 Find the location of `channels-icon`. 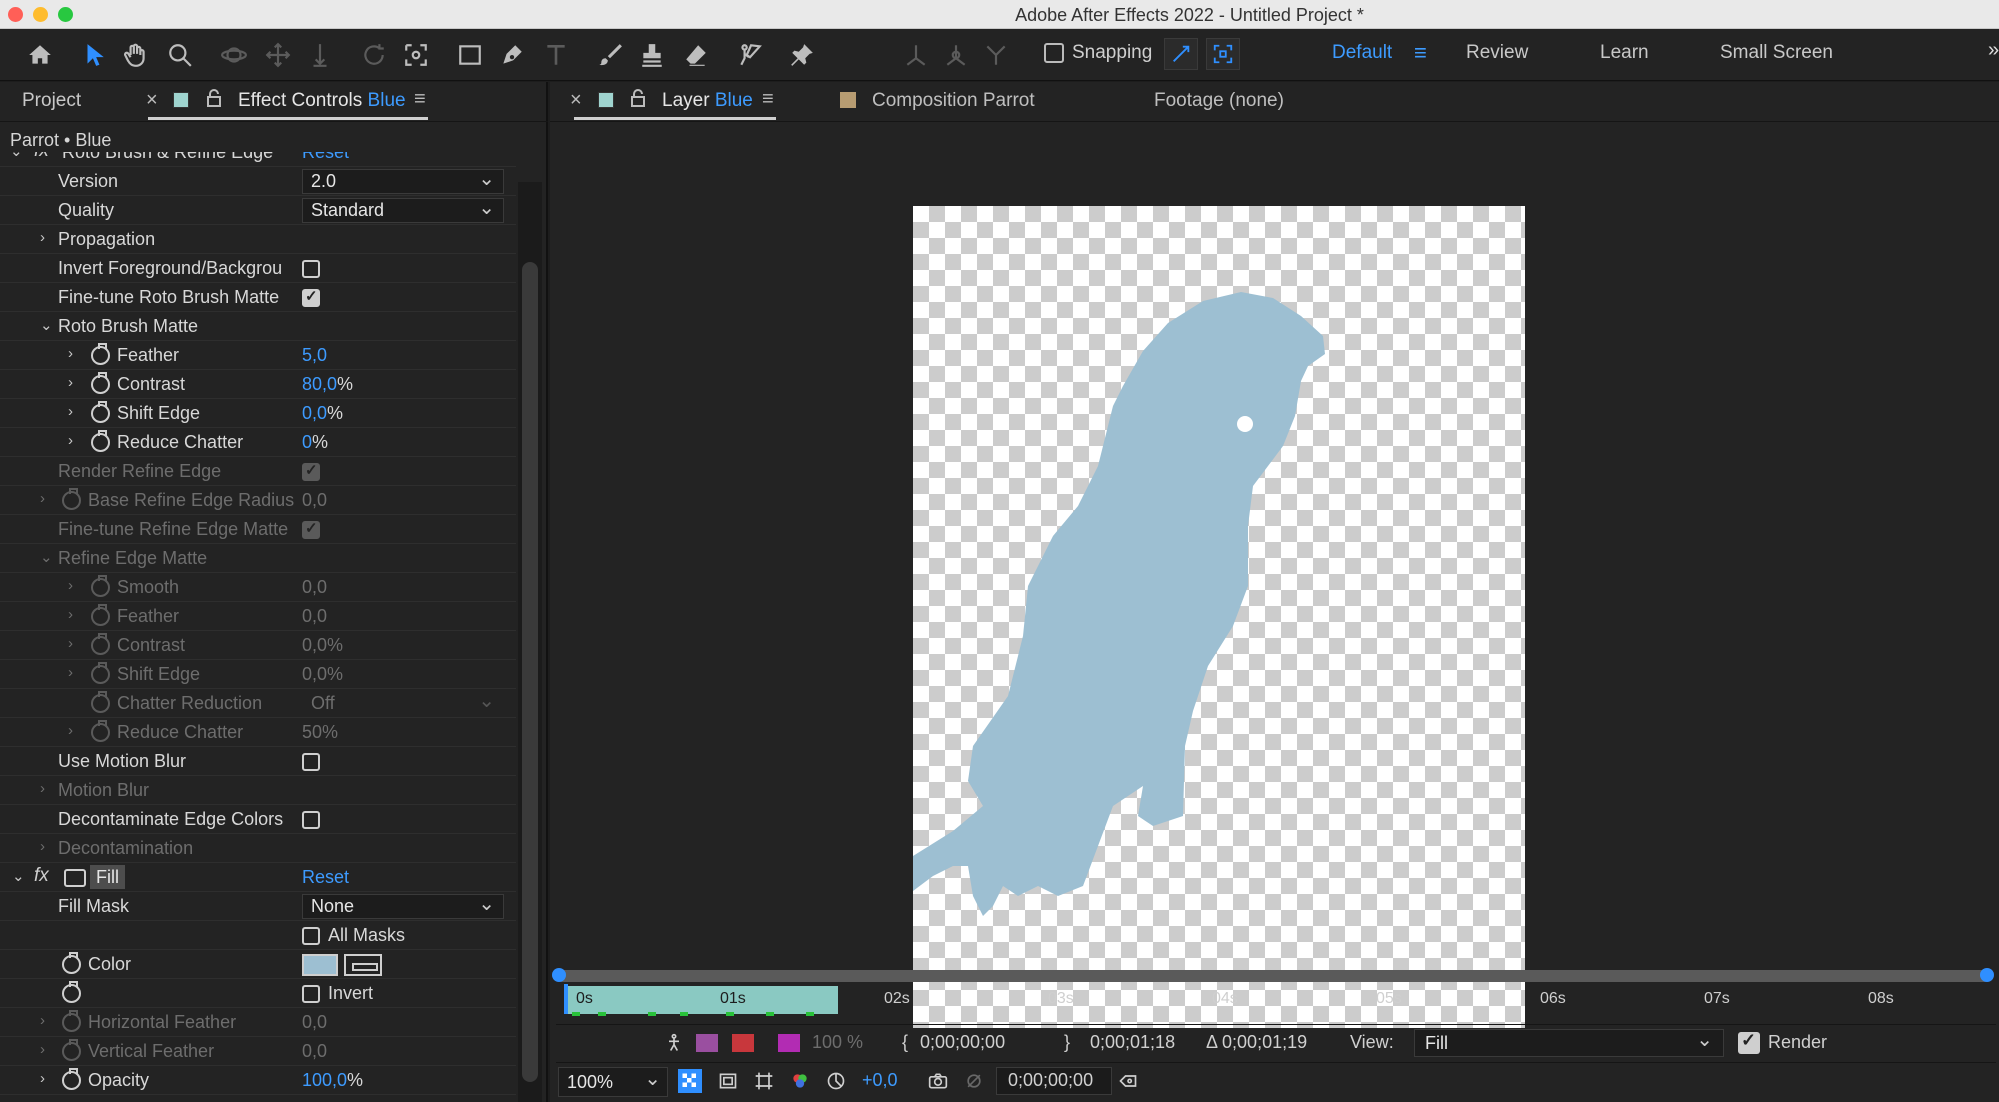

channels-icon is located at coordinates (800, 1081).